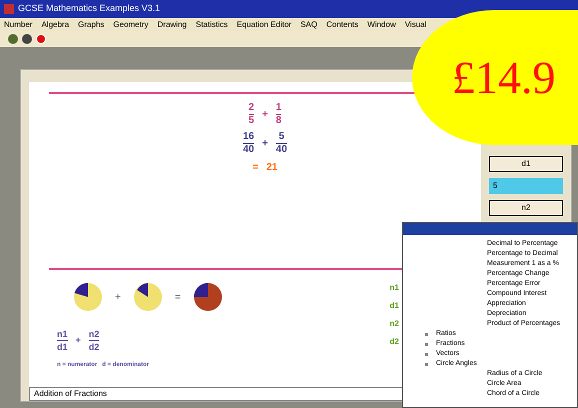  I want to click on menu-item: Algebra, so click(55, 24).